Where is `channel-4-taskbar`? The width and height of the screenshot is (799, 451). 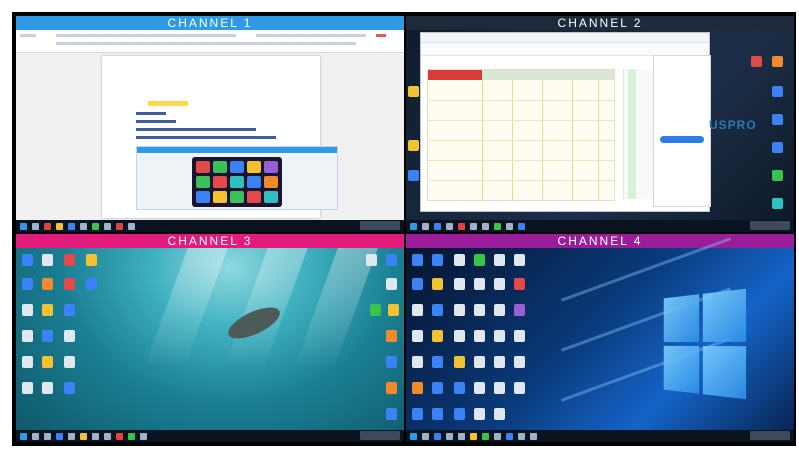
channel-4-taskbar is located at coordinates (600, 436).